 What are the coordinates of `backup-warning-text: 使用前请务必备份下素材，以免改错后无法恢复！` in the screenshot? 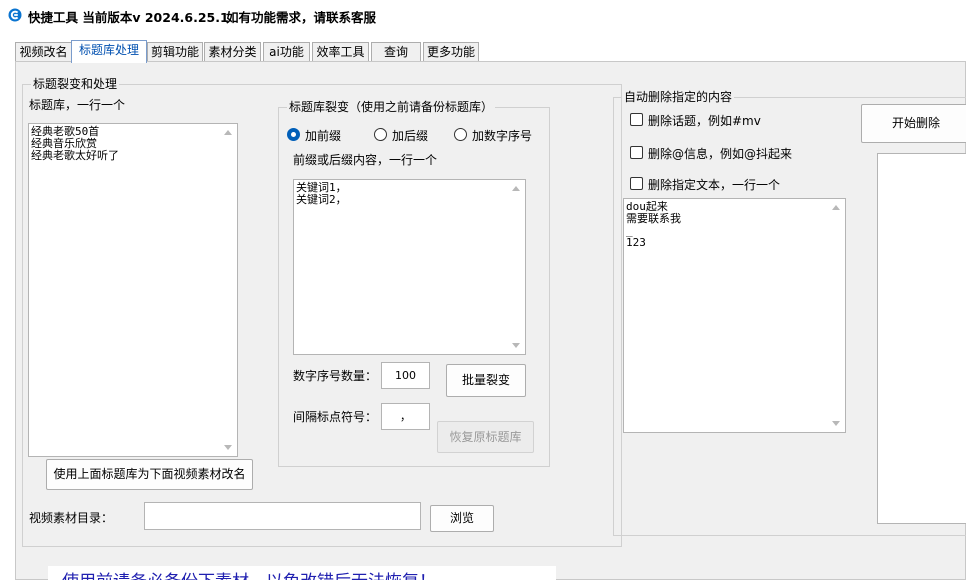 It's located at (249, 576).